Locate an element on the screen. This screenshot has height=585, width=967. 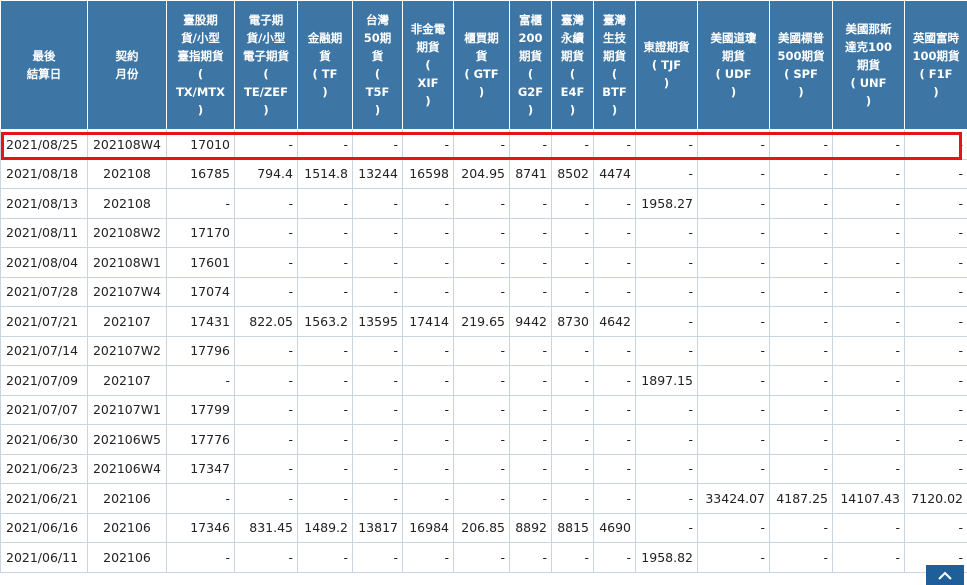
price-cell: 17347 is located at coordinates (201, 469).